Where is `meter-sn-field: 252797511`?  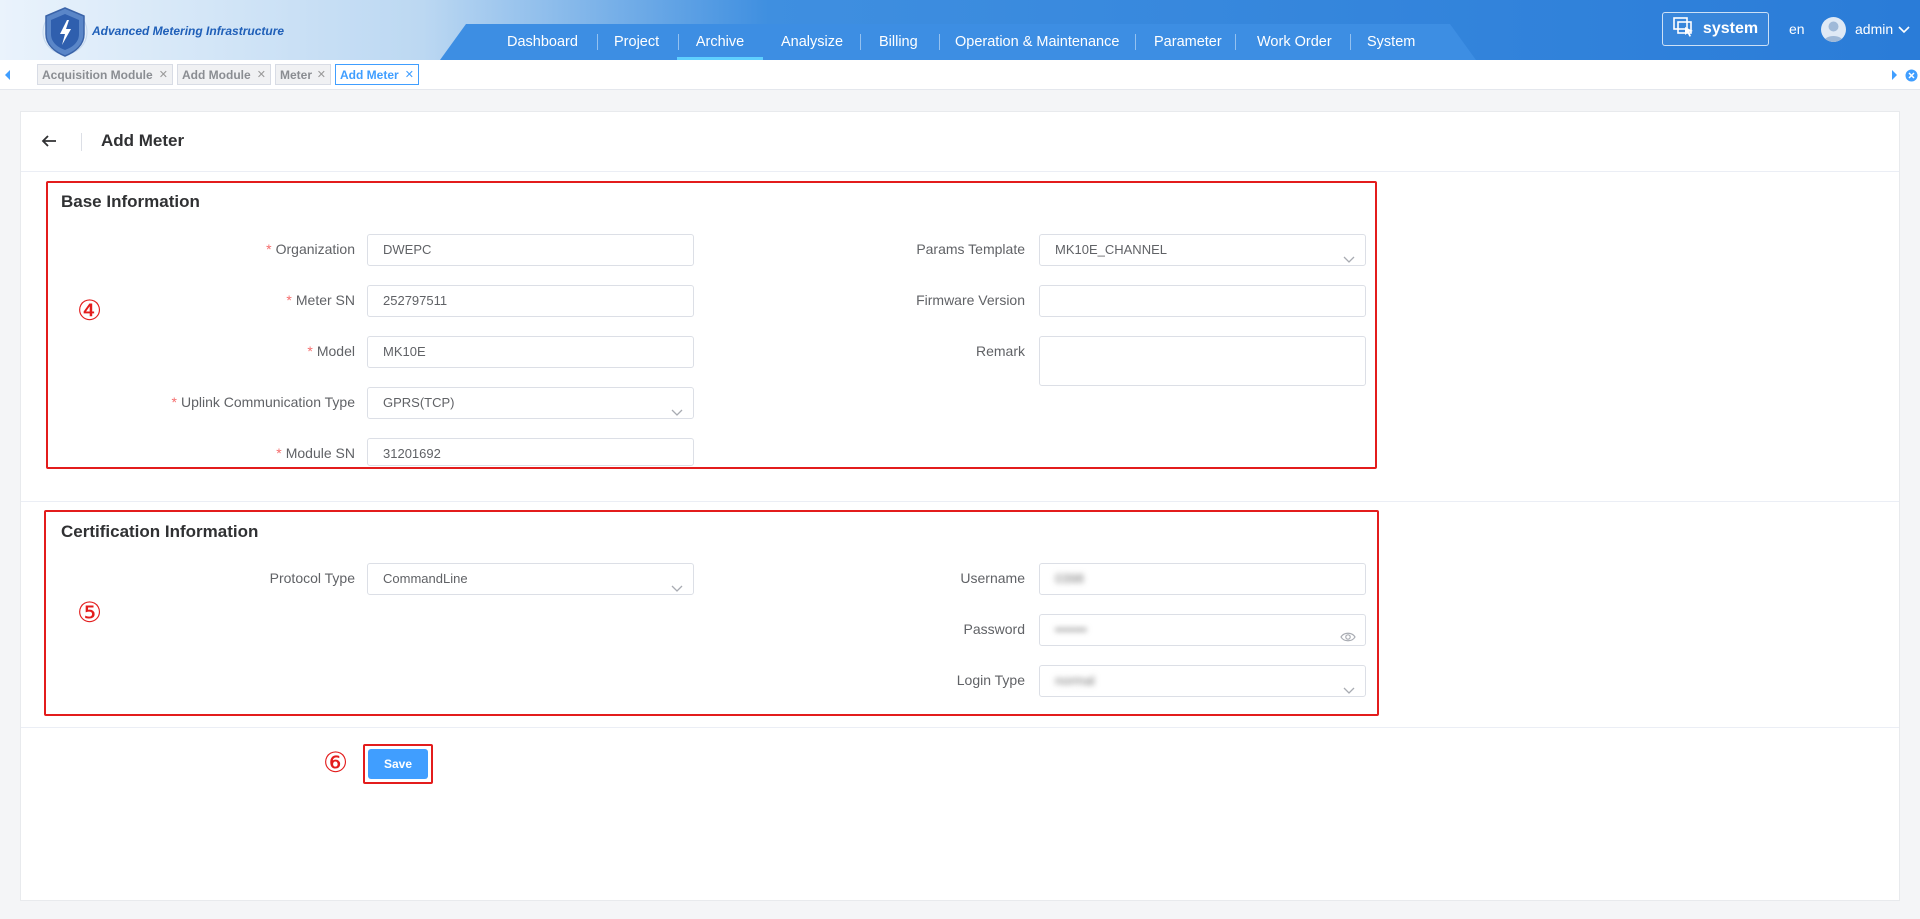 meter-sn-field: 252797511 is located at coordinates (530, 301).